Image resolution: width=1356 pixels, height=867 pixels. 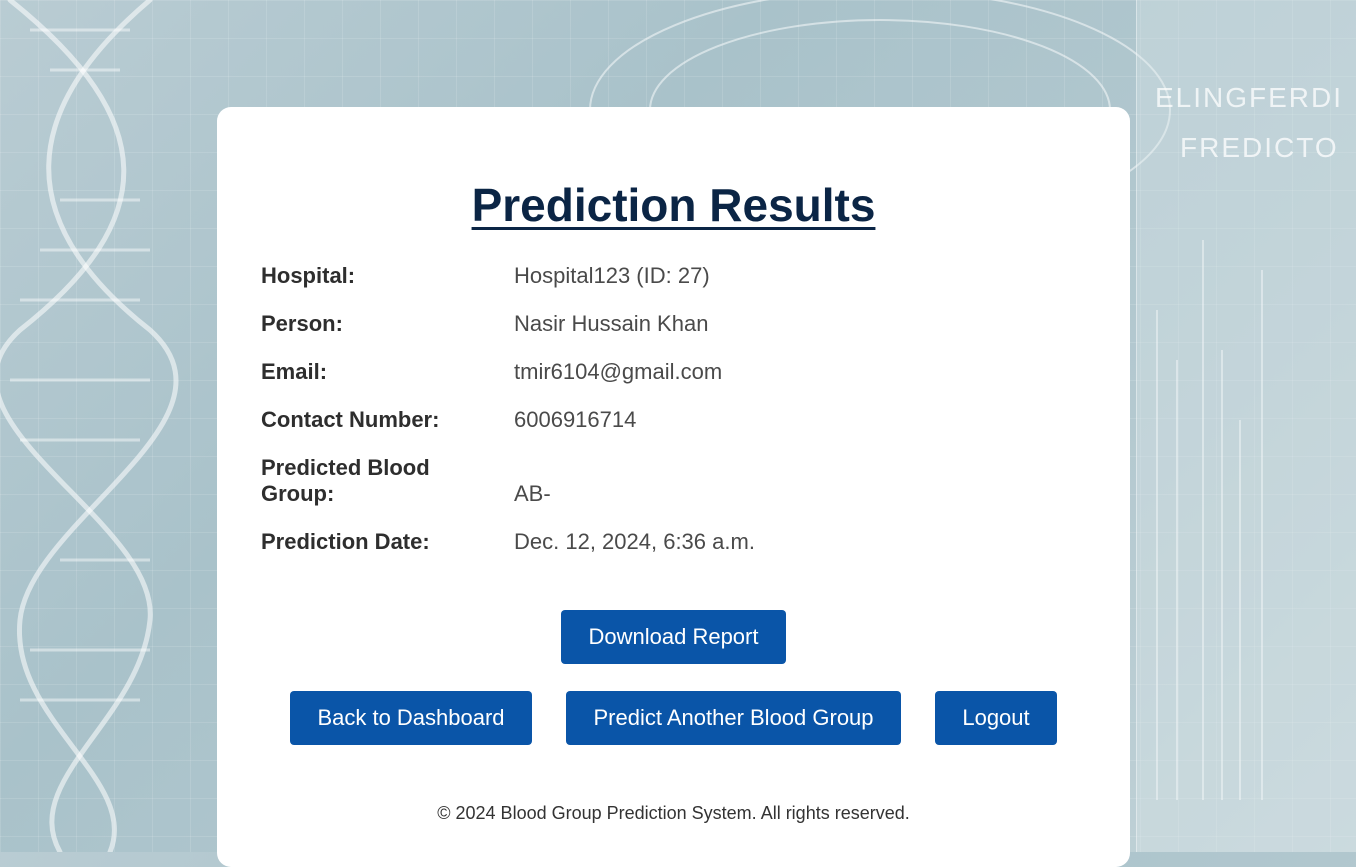 What do you see at coordinates (612, 275) in the screenshot?
I see `detail-value: Hospital123 (ID: 27)` at bounding box center [612, 275].